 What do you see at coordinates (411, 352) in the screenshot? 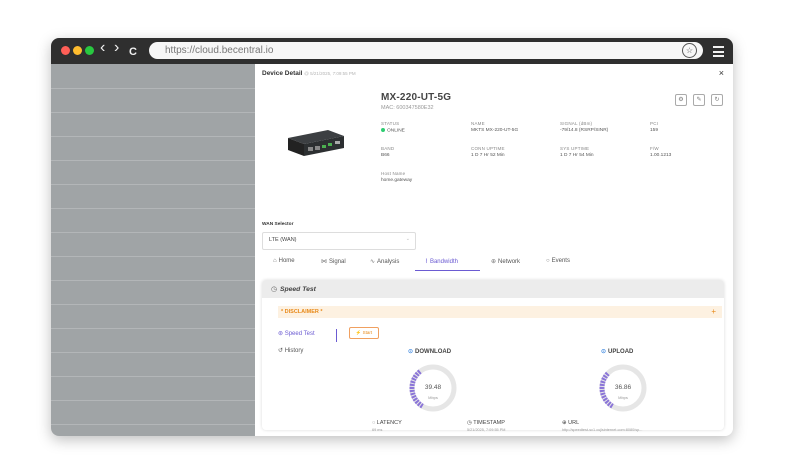
I see `download-icon: ⊙` at bounding box center [411, 352].